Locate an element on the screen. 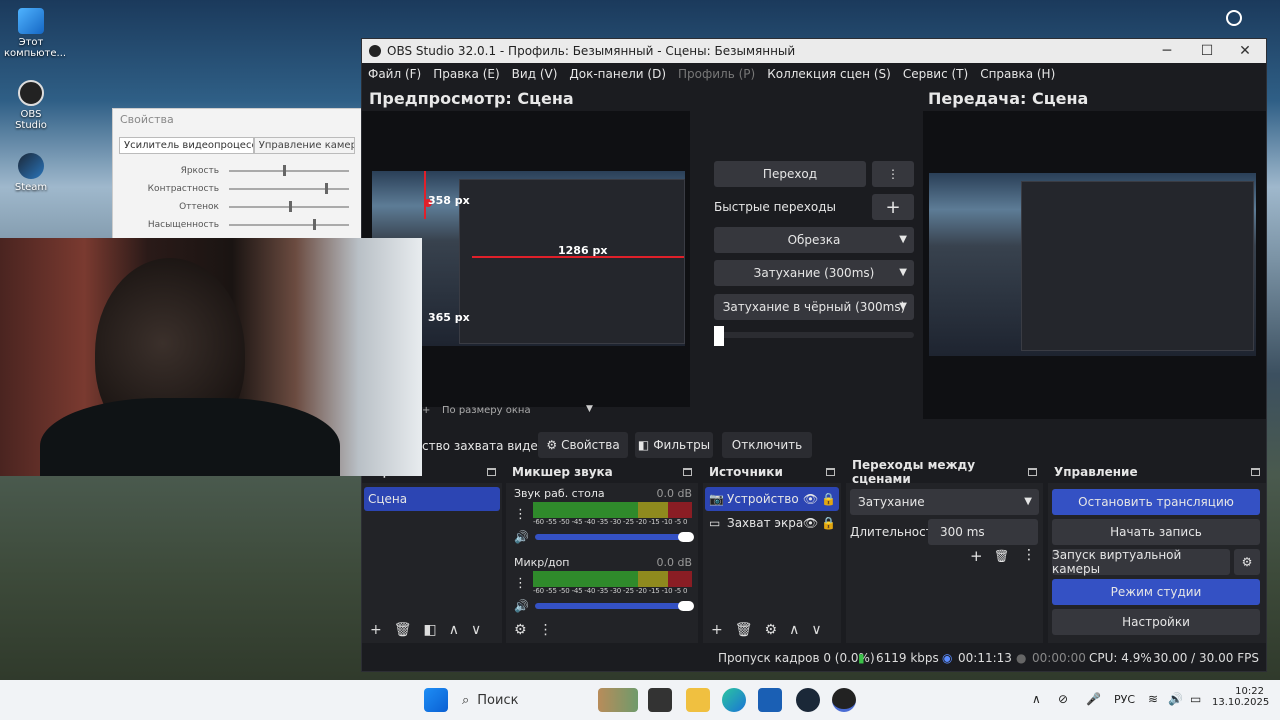  menu-file: Файл (F) is located at coordinates (394, 74).